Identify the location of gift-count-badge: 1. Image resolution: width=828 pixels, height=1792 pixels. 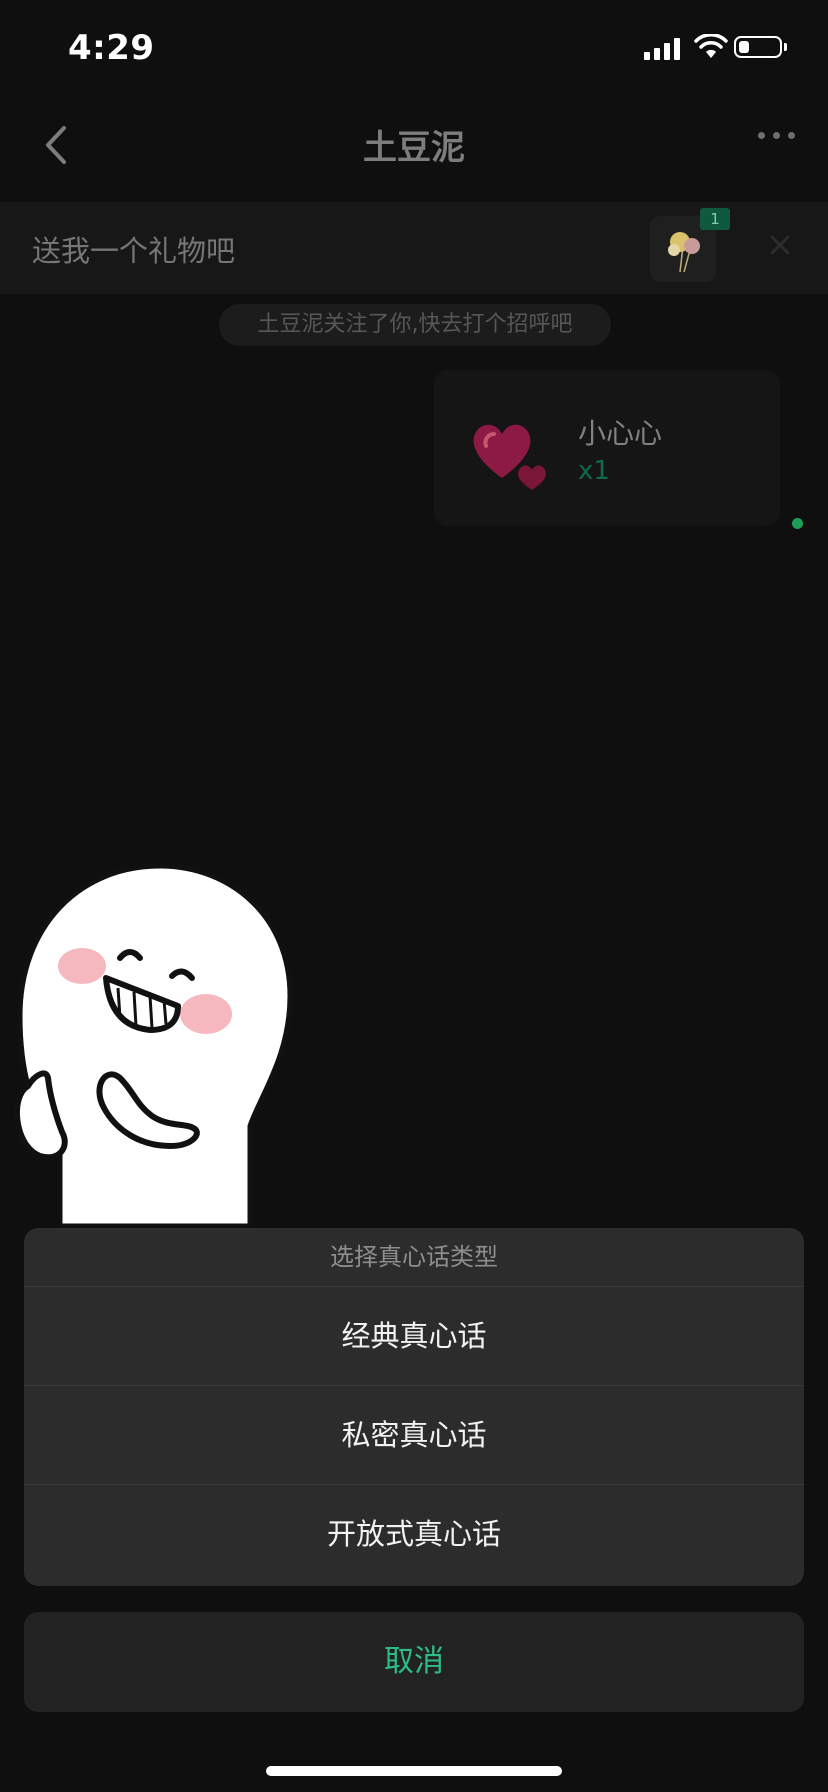
(715, 219).